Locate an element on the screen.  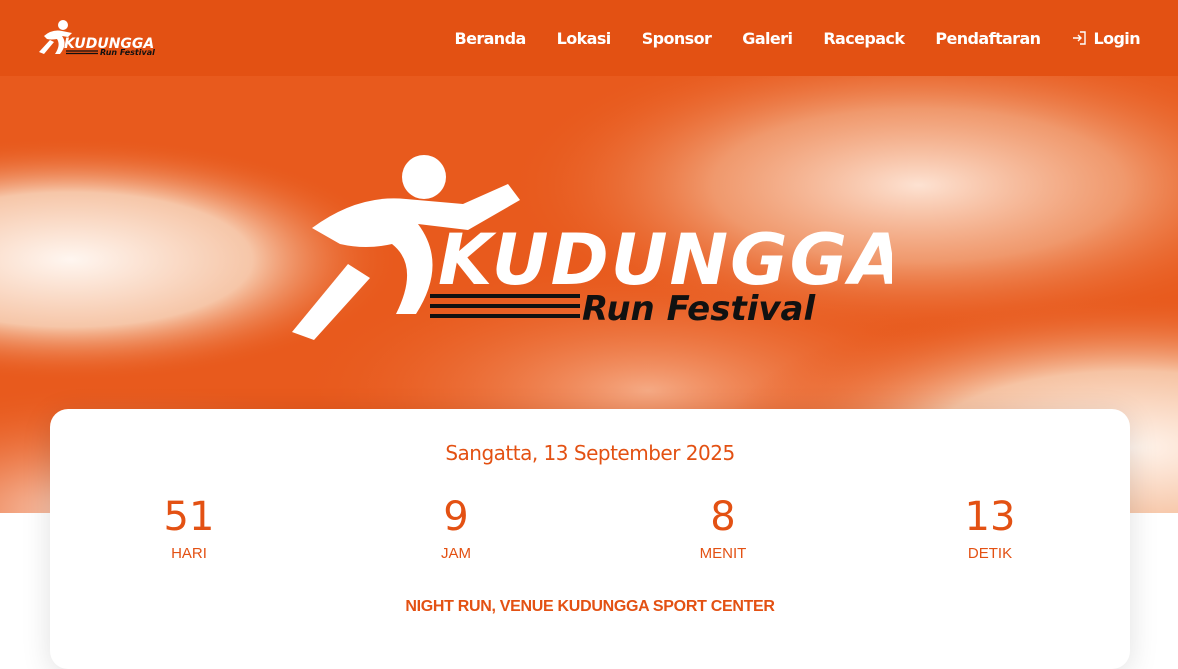
countdown-hours: 9 JAM is located at coordinates (456, 529).